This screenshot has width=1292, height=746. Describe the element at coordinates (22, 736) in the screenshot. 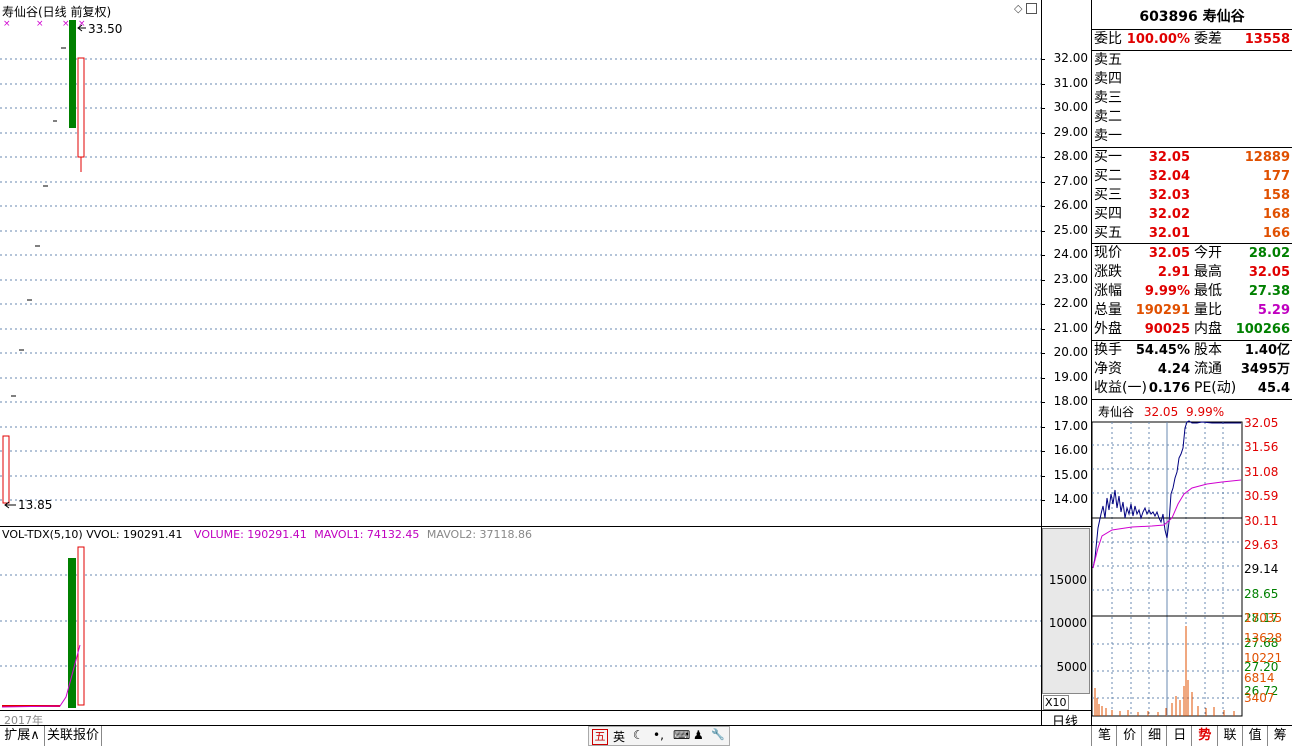

I see `expand-tab: 扩展∧` at that location.